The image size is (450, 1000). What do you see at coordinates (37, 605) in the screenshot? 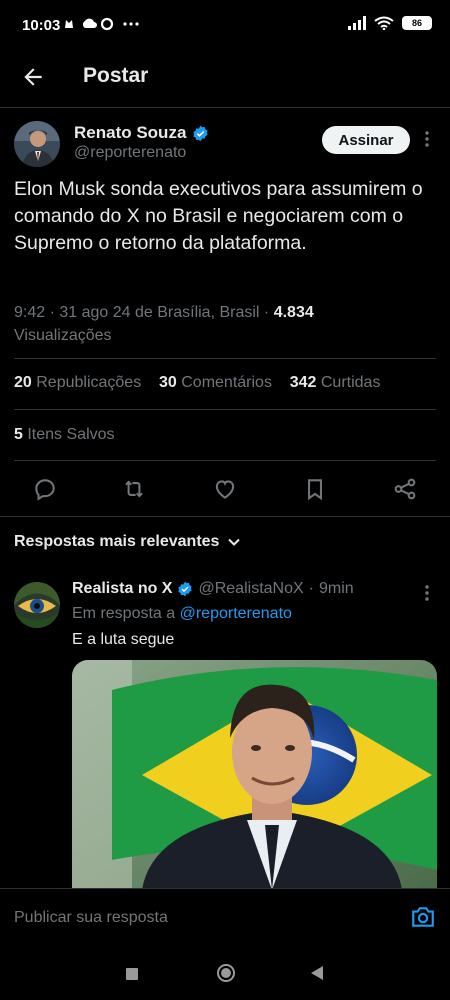
I see `reply-avatar` at bounding box center [37, 605].